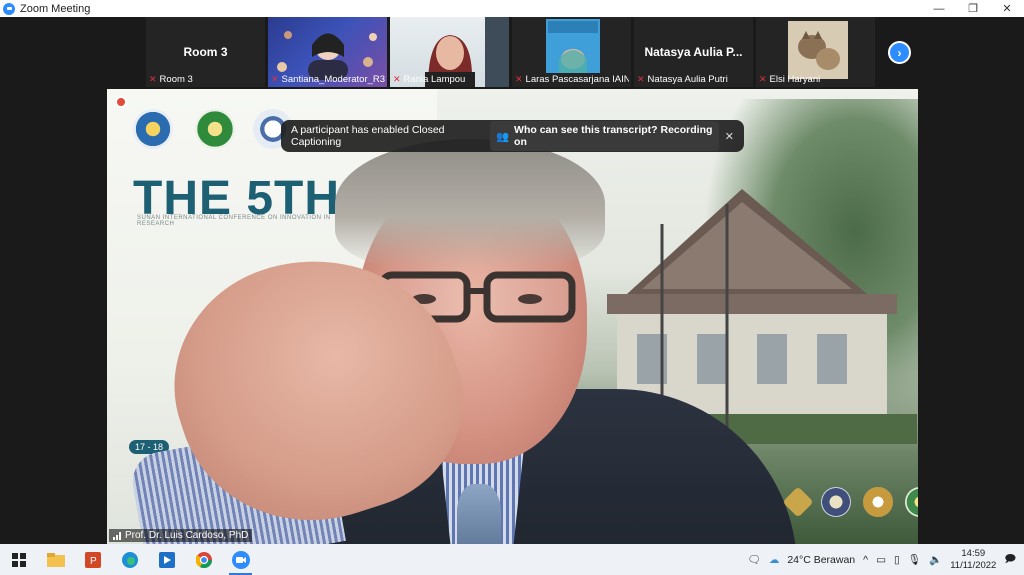  What do you see at coordinates (121, 102) in the screenshot?
I see `recording-indicator-icon` at bounding box center [121, 102].